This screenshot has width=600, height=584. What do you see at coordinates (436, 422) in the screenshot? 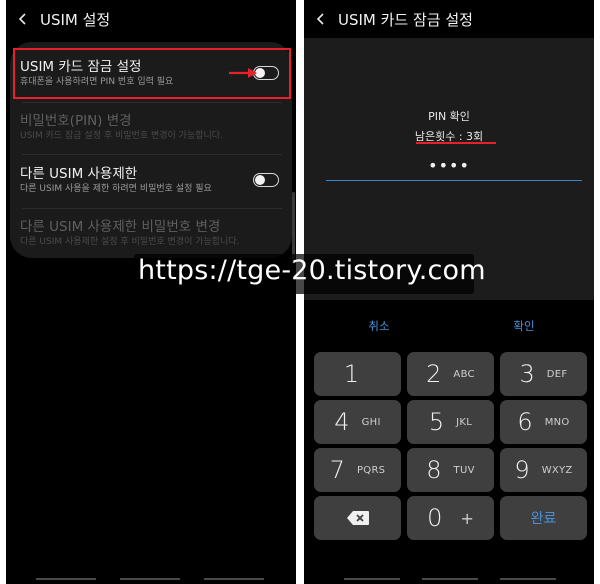
I see `key-digit: 5` at bounding box center [436, 422].